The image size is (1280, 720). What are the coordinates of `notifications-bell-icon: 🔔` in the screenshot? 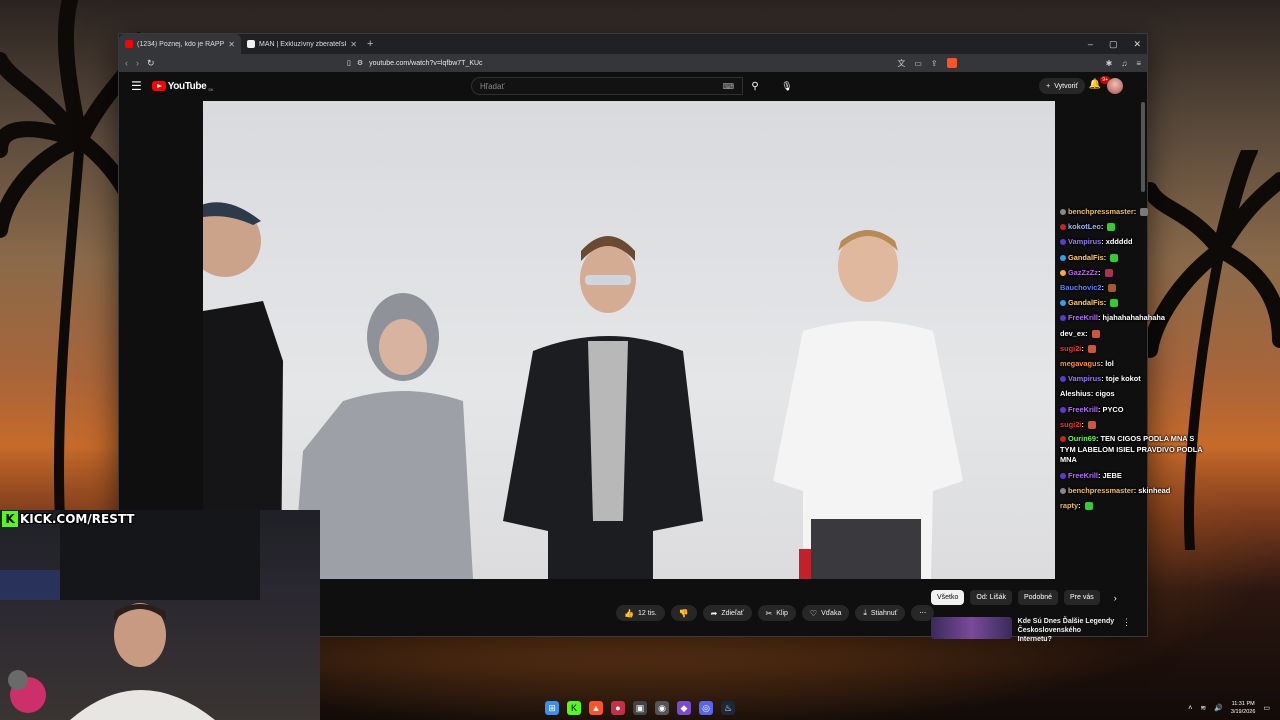 It's located at (1095, 84).